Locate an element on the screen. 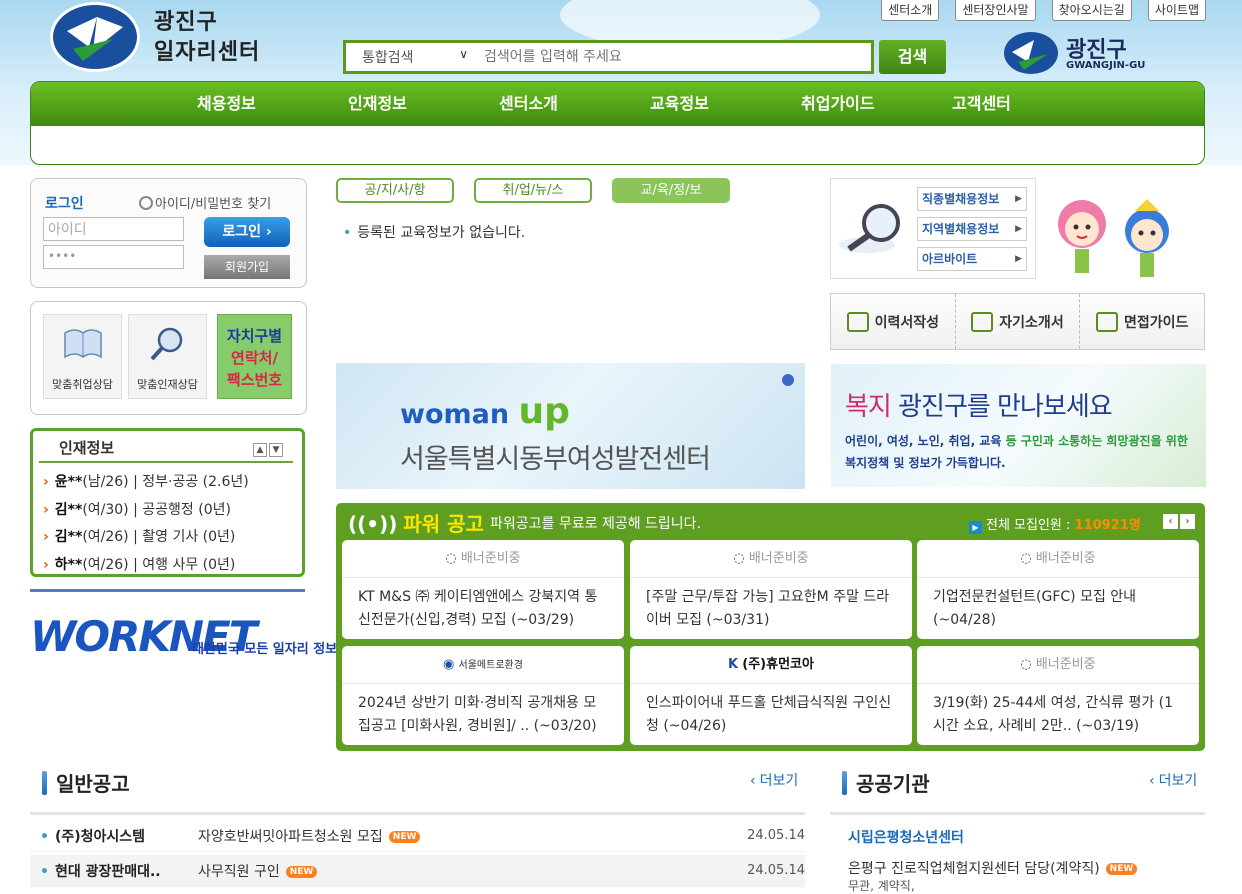 This screenshot has width=1242, height=894. antenna-icon: ((•)) is located at coordinates (373, 524).